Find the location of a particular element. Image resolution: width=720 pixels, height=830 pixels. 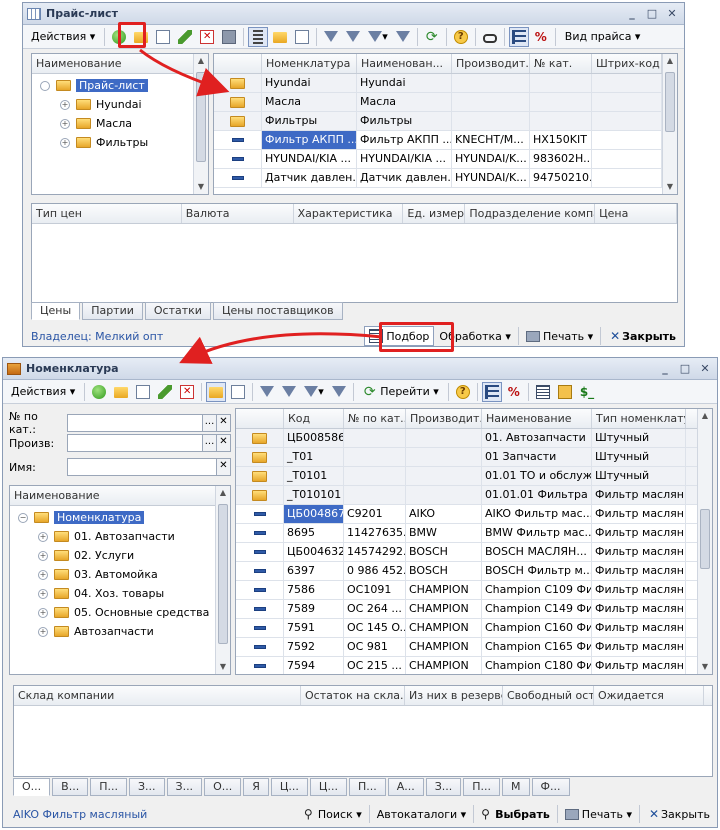

tree-item: +02. Услуги is located at coordinates (124, 555).